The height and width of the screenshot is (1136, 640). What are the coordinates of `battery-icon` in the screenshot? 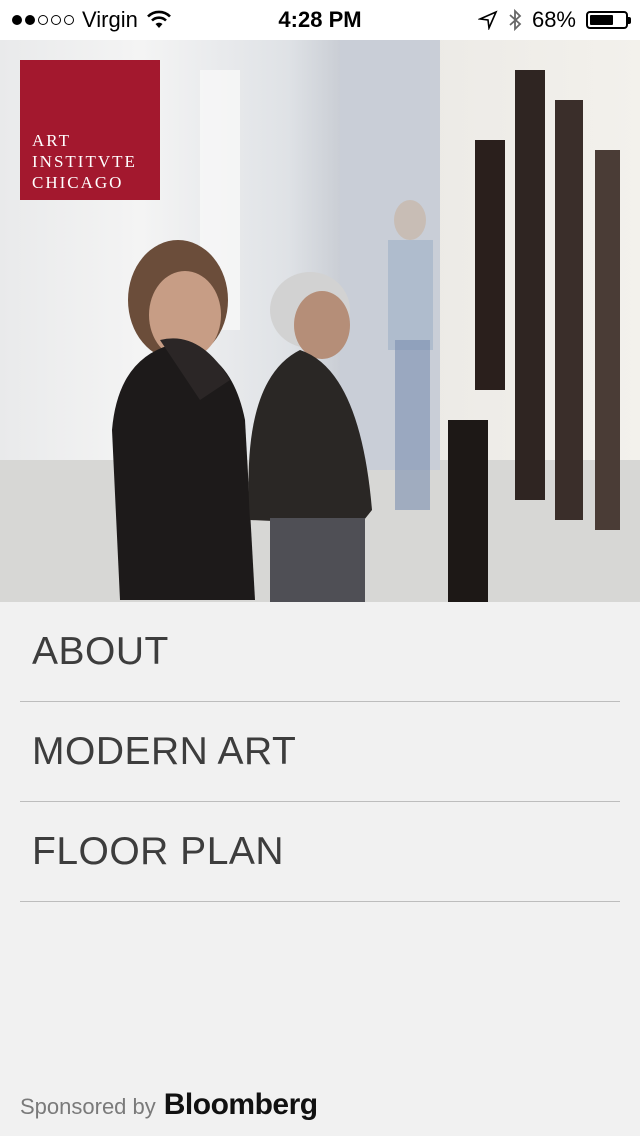 It's located at (608, 20).